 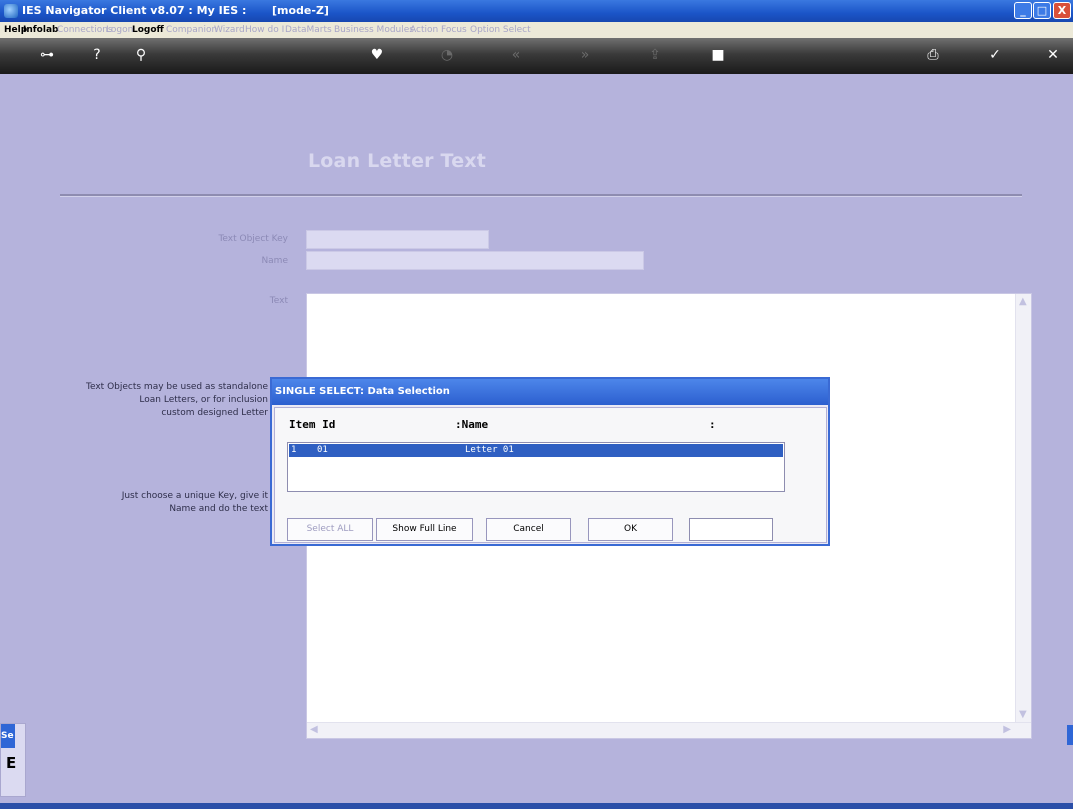 What do you see at coordinates (314, 729) in the screenshot?
I see `scroll-left-icon: ◀` at bounding box center [314, 729].